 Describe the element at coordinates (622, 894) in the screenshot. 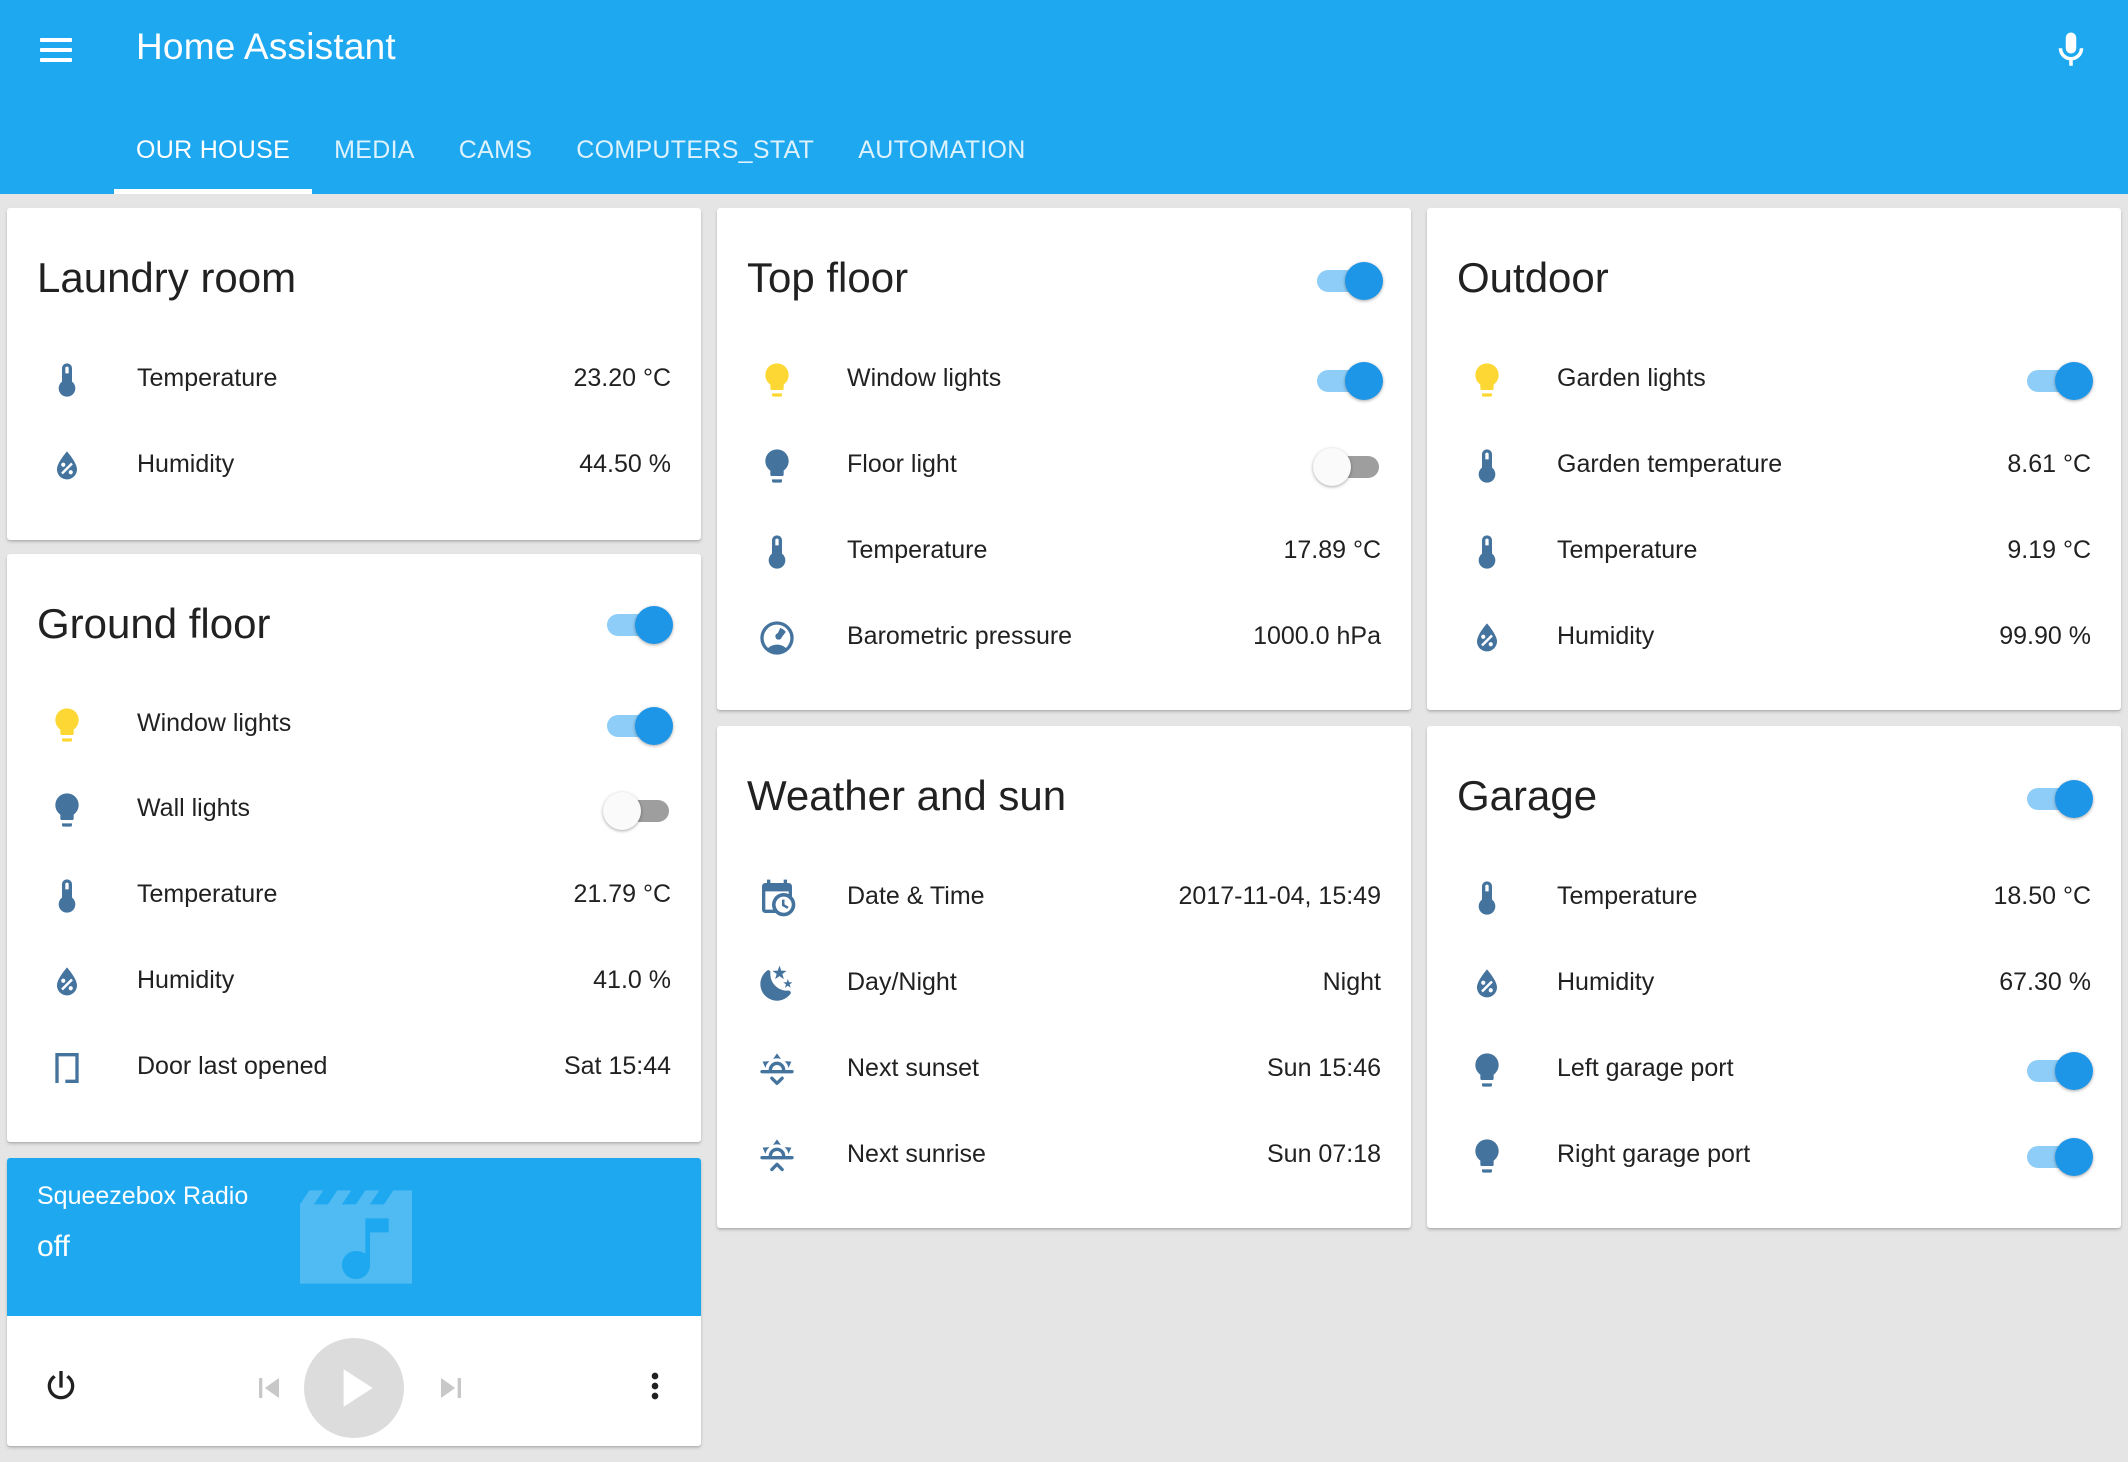

I see `entity-state: 21.79 °C` at that location.